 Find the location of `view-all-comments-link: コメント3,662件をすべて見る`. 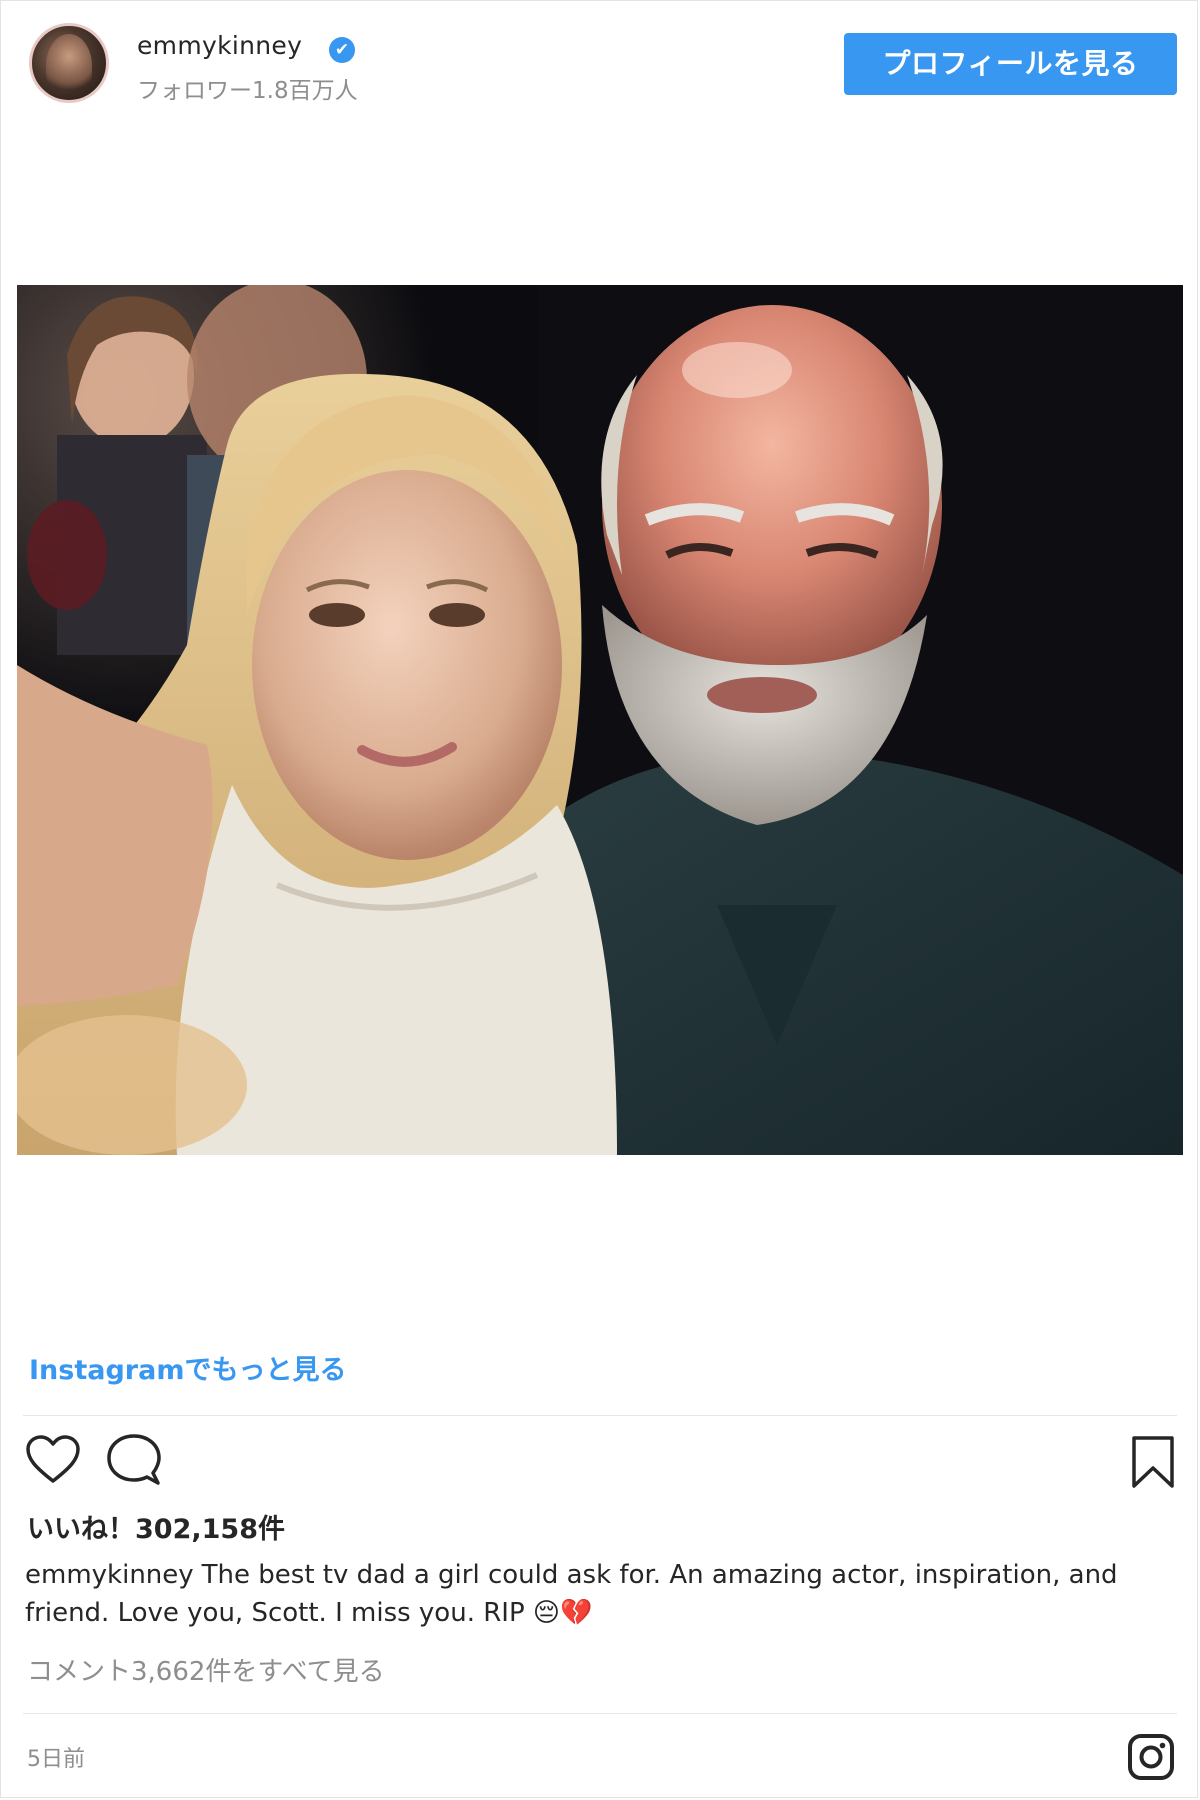

view-all-comments-link: コメント3,662件をすべて見る is located at coordinates (206, 1669).